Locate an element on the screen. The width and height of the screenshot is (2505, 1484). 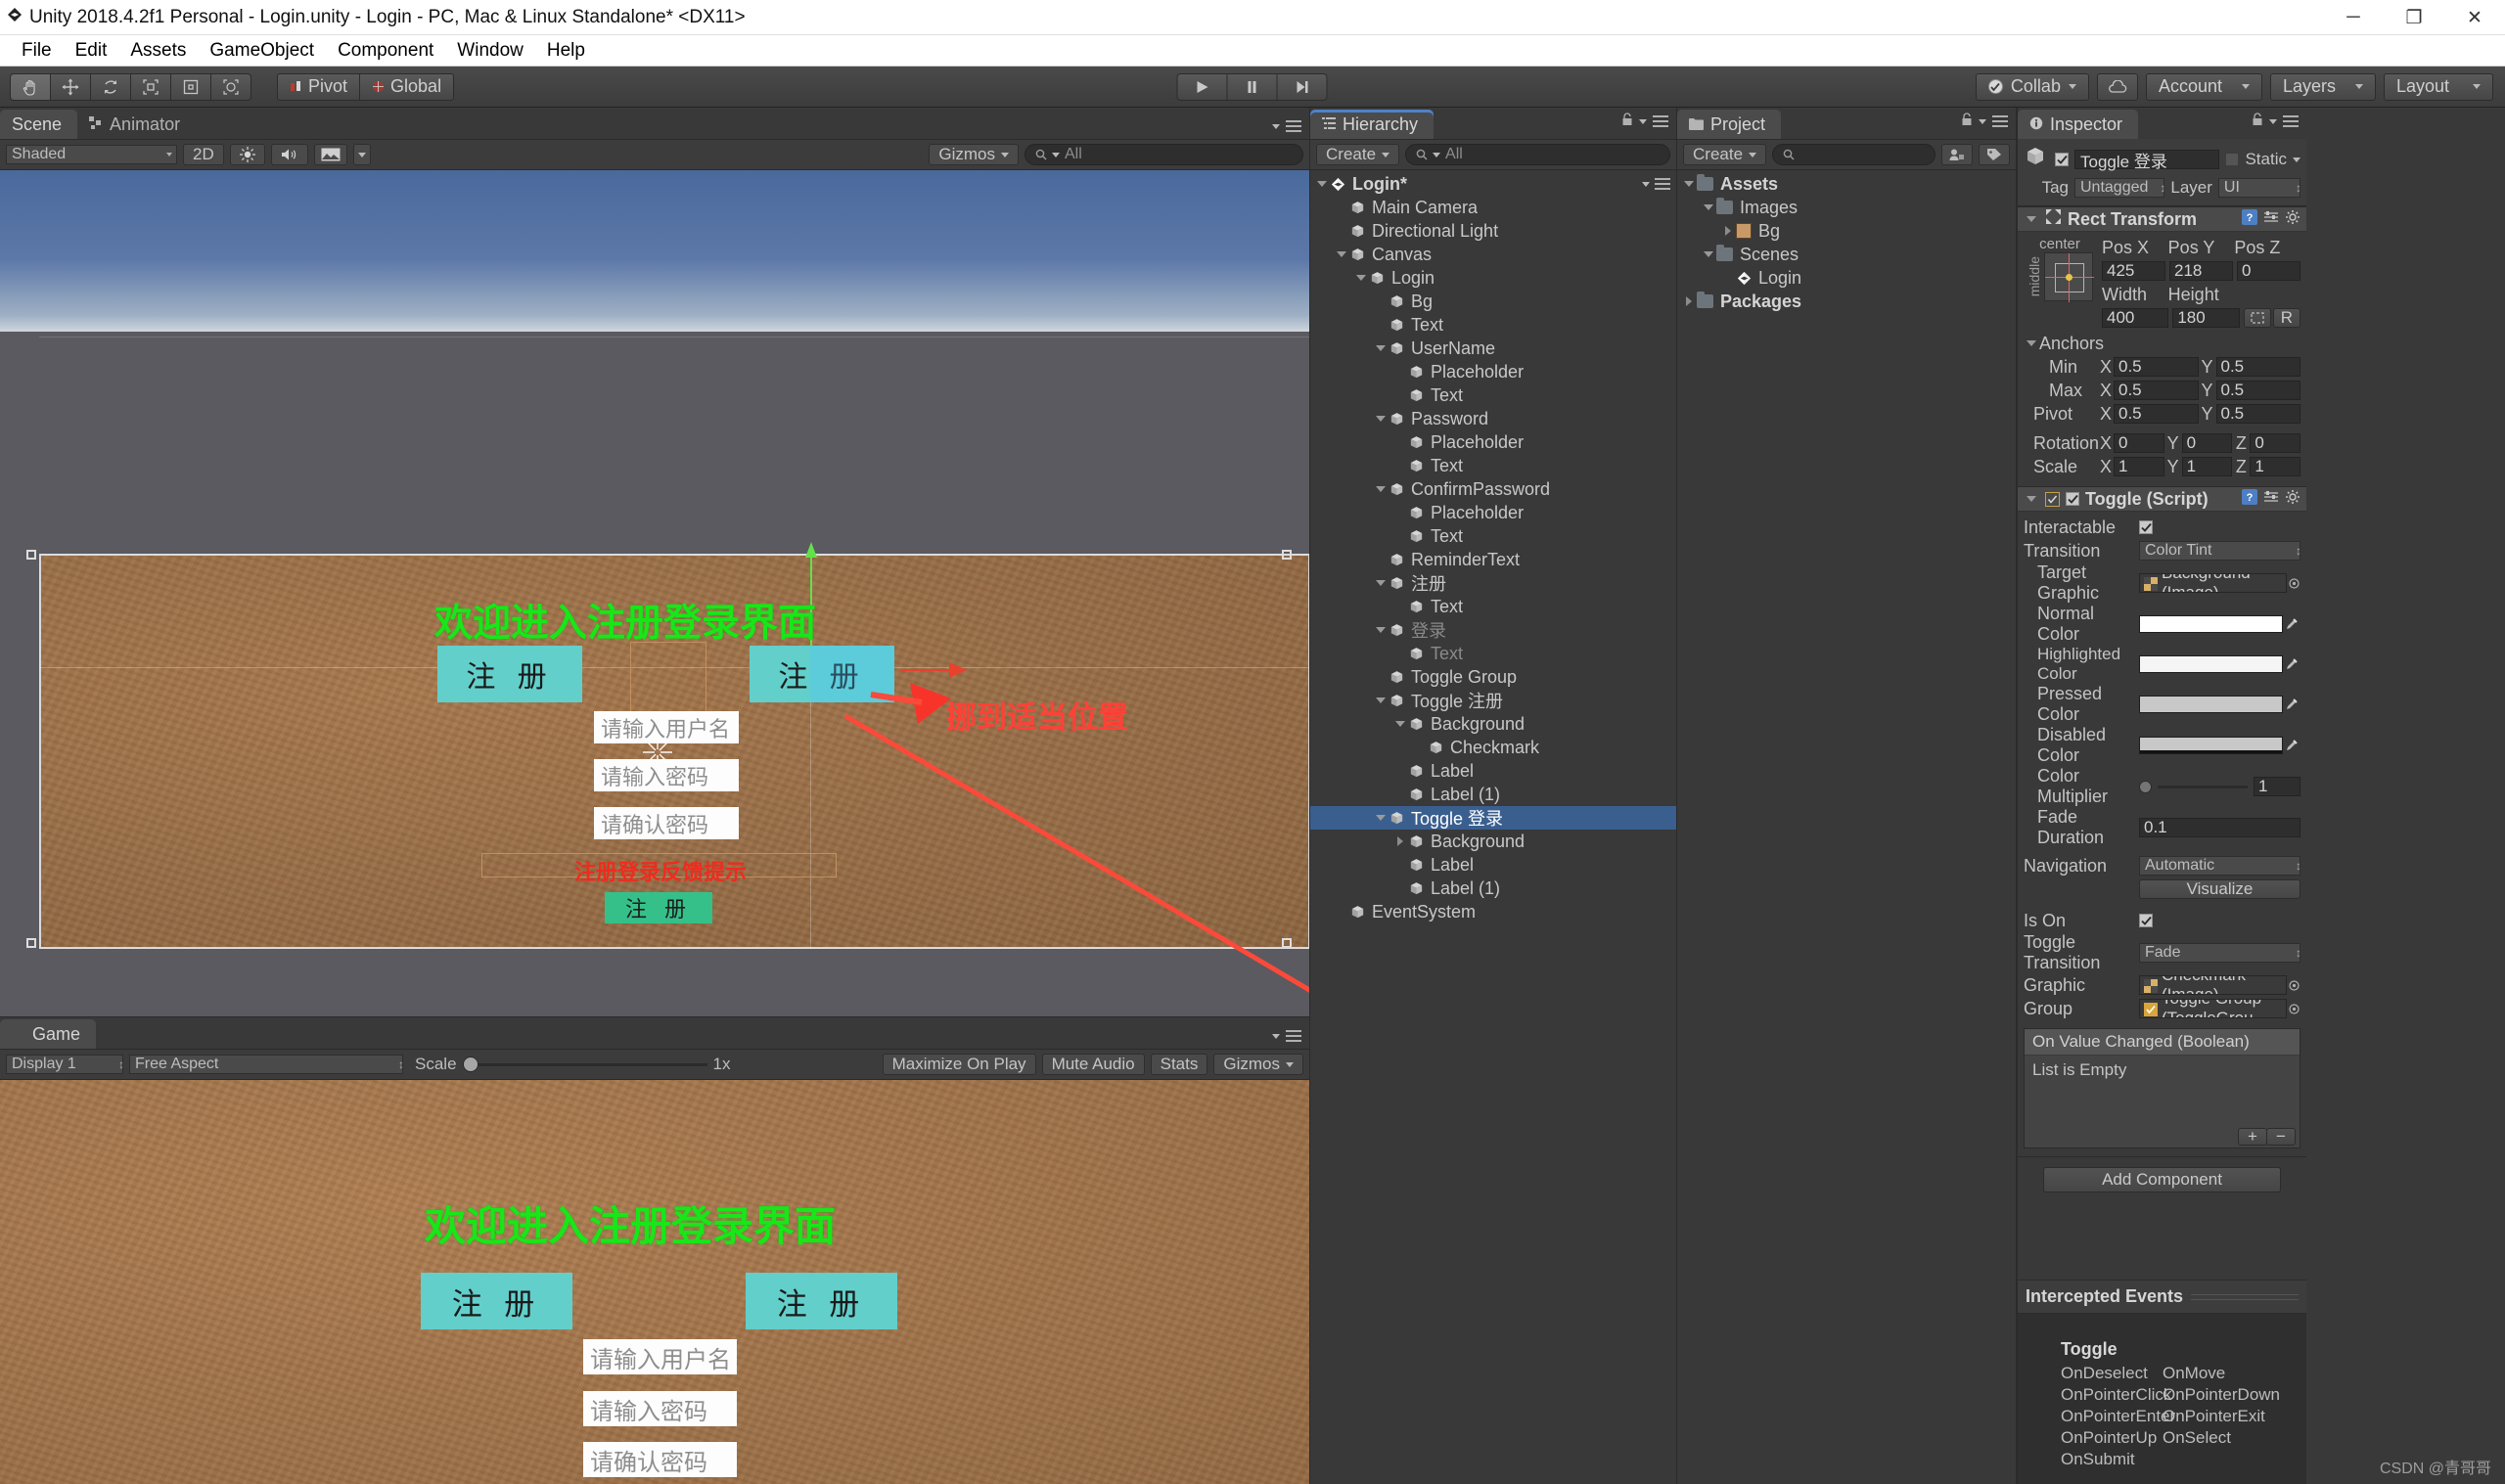
pause-button is located at coordinates (1252, 86).